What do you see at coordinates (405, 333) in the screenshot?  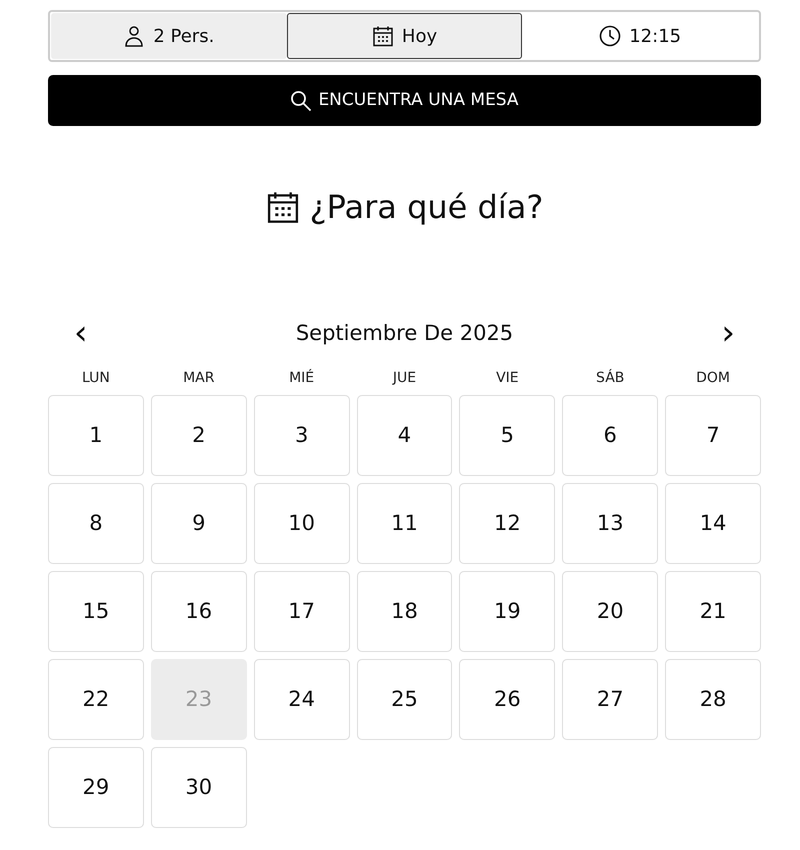 I see `month-title: Septiembre De 2025` at bounding box center [405, 333].